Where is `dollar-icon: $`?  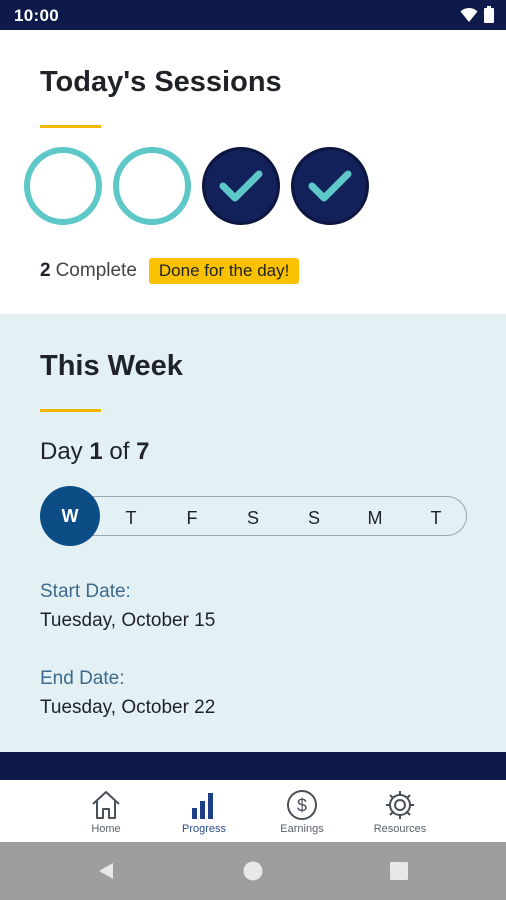 dollar-icon: $ is located at coordinates (302, 805).